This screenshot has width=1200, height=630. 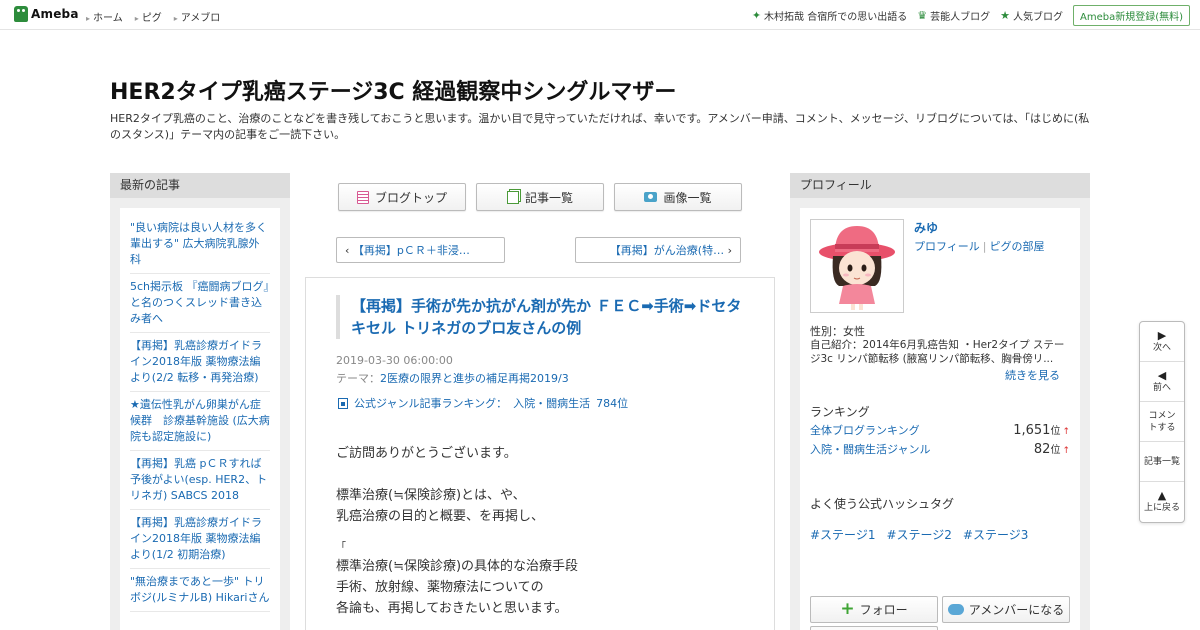 What do you see at coordinates (940, 449) in the screenshot?
I see `ranking-row: 入院・闘病生活ジャンル 82位 ↑` at bounding box center [940, 449].